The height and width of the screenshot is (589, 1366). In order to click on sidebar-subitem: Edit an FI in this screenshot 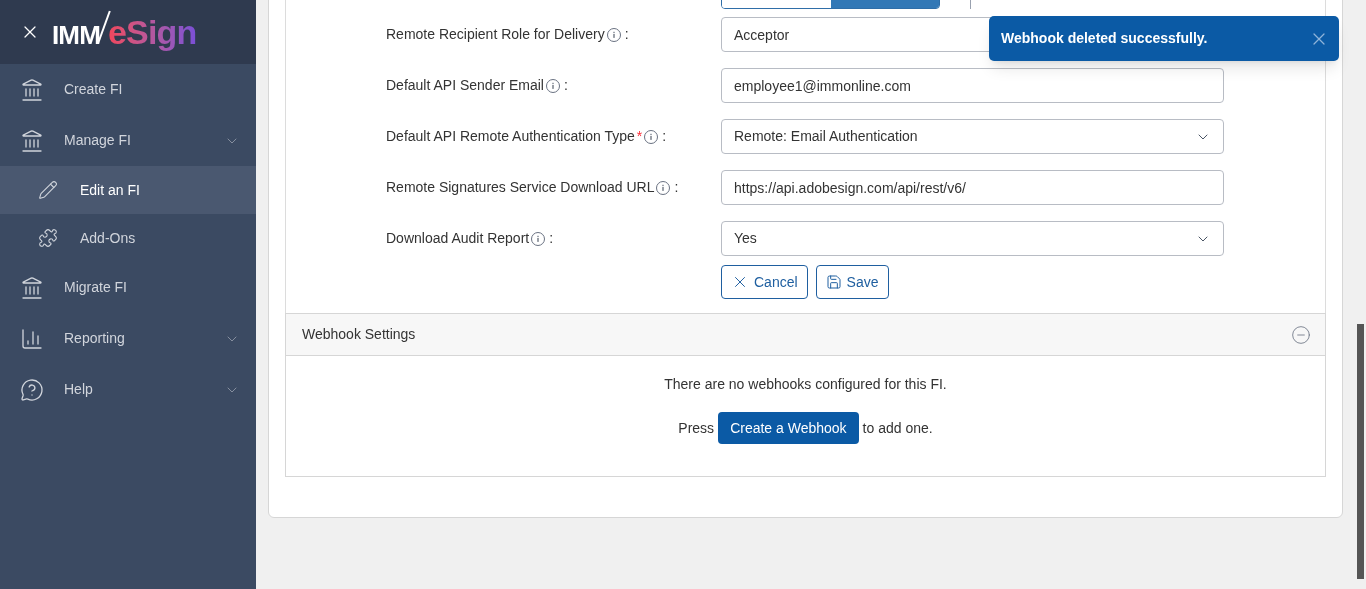, I will do `click(128, 190)`.